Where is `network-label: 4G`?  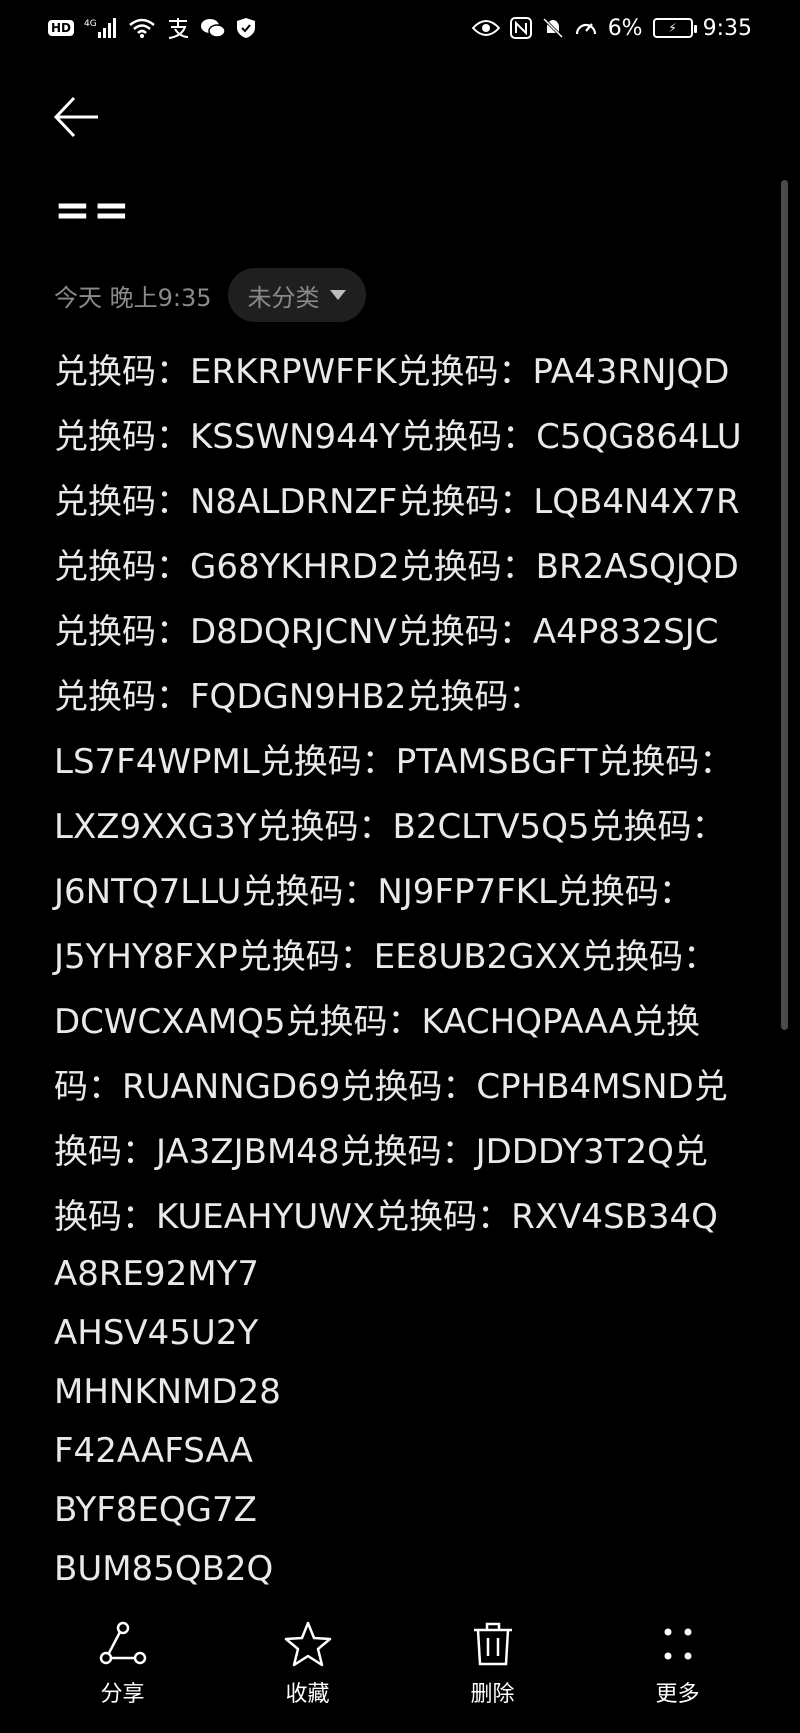 network-label: 4G is located at coordinates (90, 24).